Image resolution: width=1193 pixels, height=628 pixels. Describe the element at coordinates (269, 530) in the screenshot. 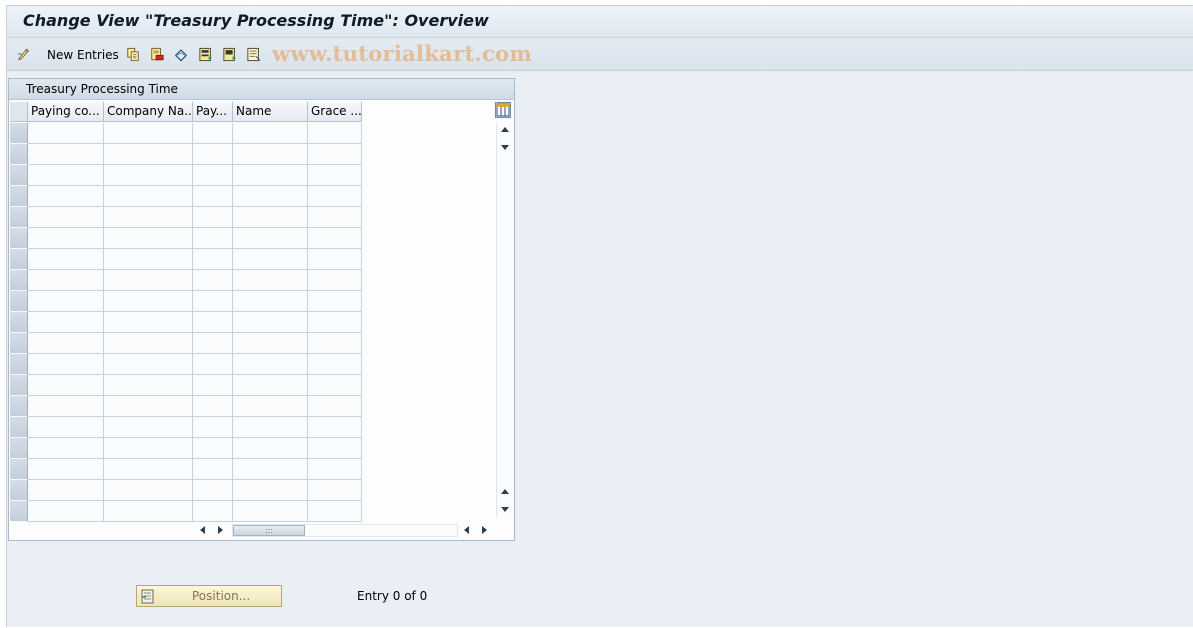

I see `horizontal-scroll-thumb: :::` at that location.